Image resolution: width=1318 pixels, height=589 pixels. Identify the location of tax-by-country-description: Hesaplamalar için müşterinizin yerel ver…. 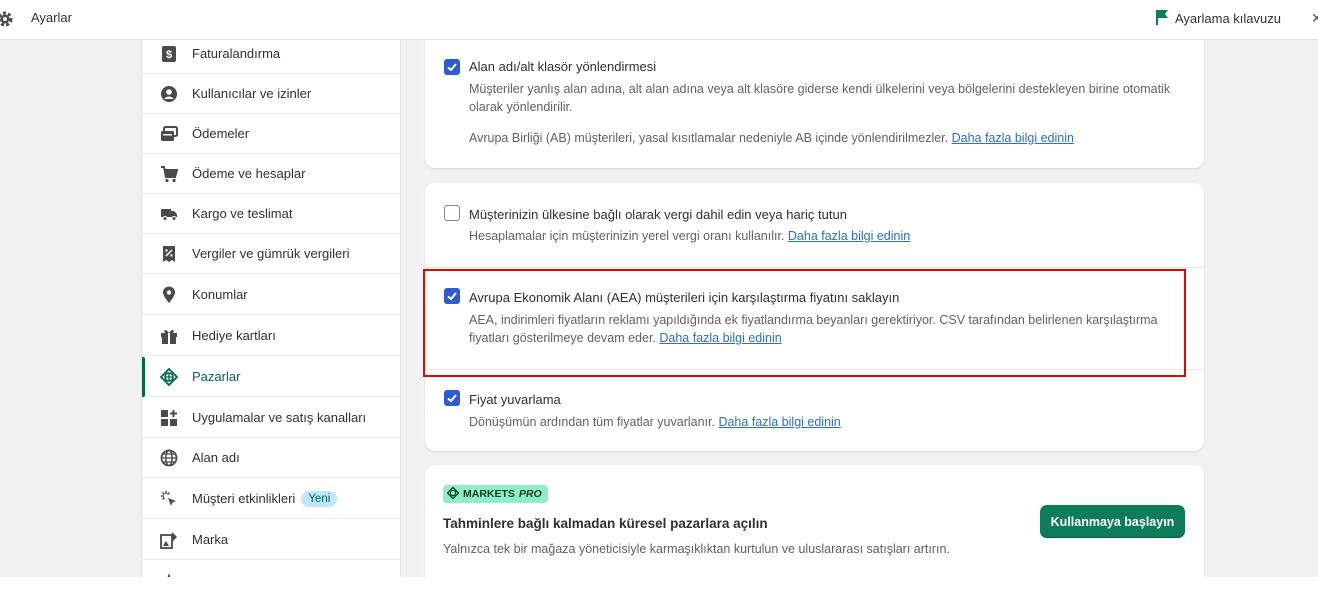
(690, 236).